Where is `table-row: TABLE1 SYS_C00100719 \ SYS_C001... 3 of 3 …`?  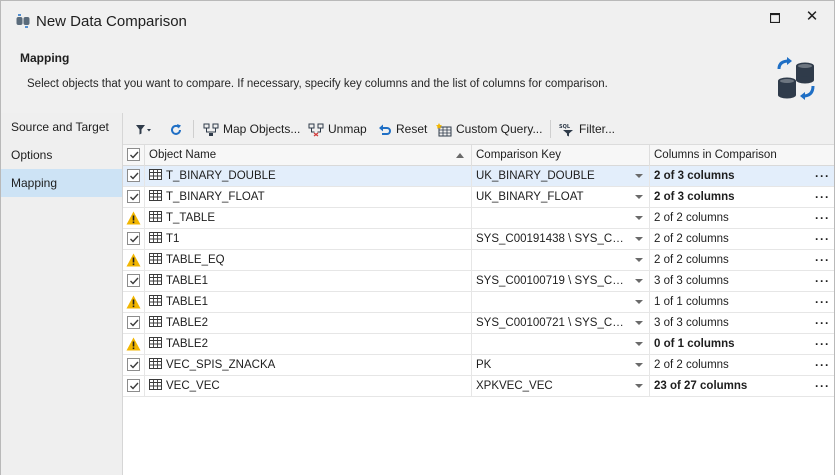 table-row: TABLE1 SYS_C00100719 \ SYS_C001... 3 of 3 … is located at coordinates (478, 281).